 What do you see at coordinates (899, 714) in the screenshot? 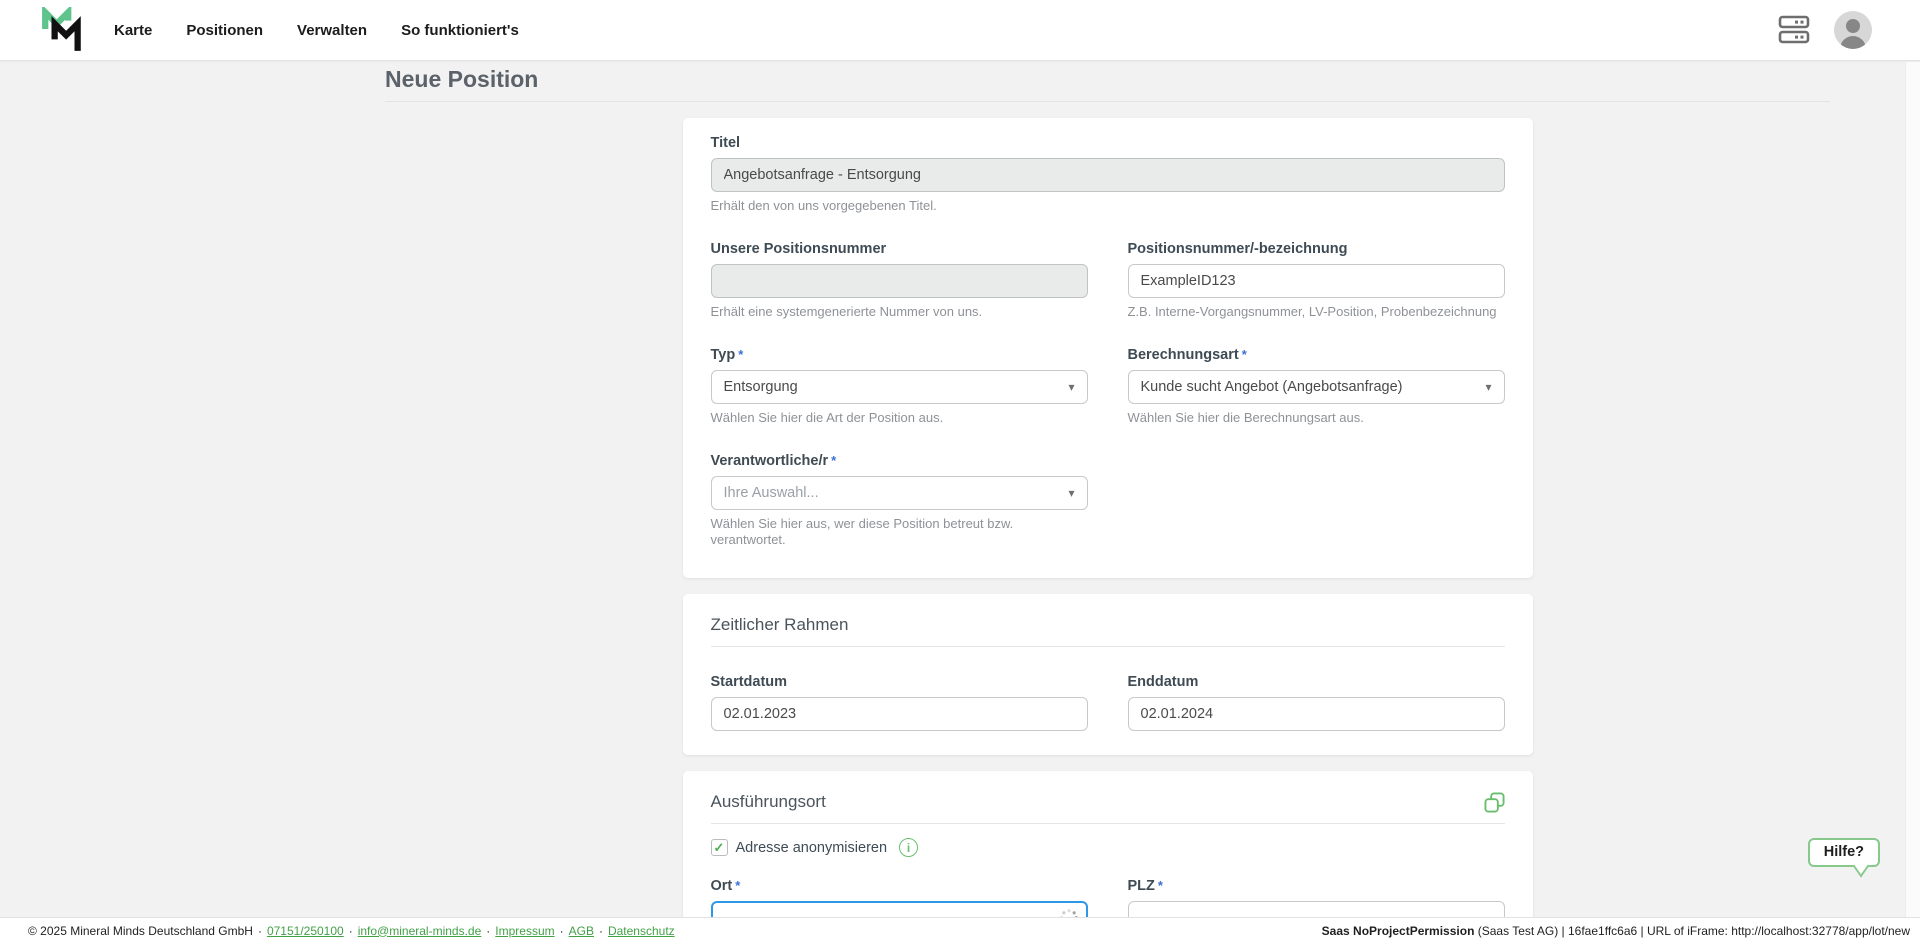
I see `startdatum-input` at bounding box center [899, 714].